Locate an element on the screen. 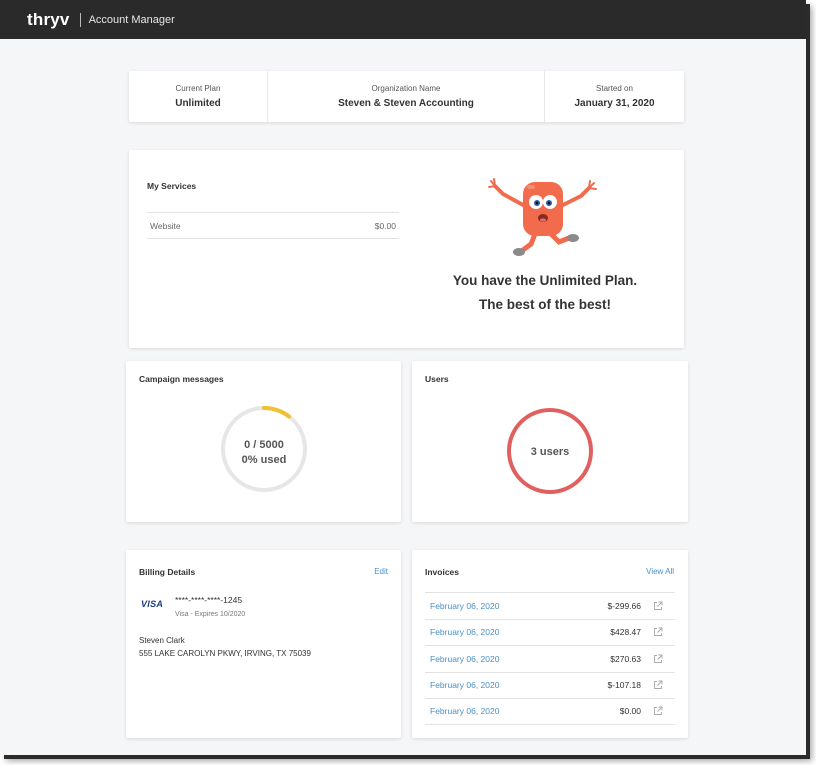  table-row: February 06, 2020 $-107.18 is located at coordinates (550, 685).